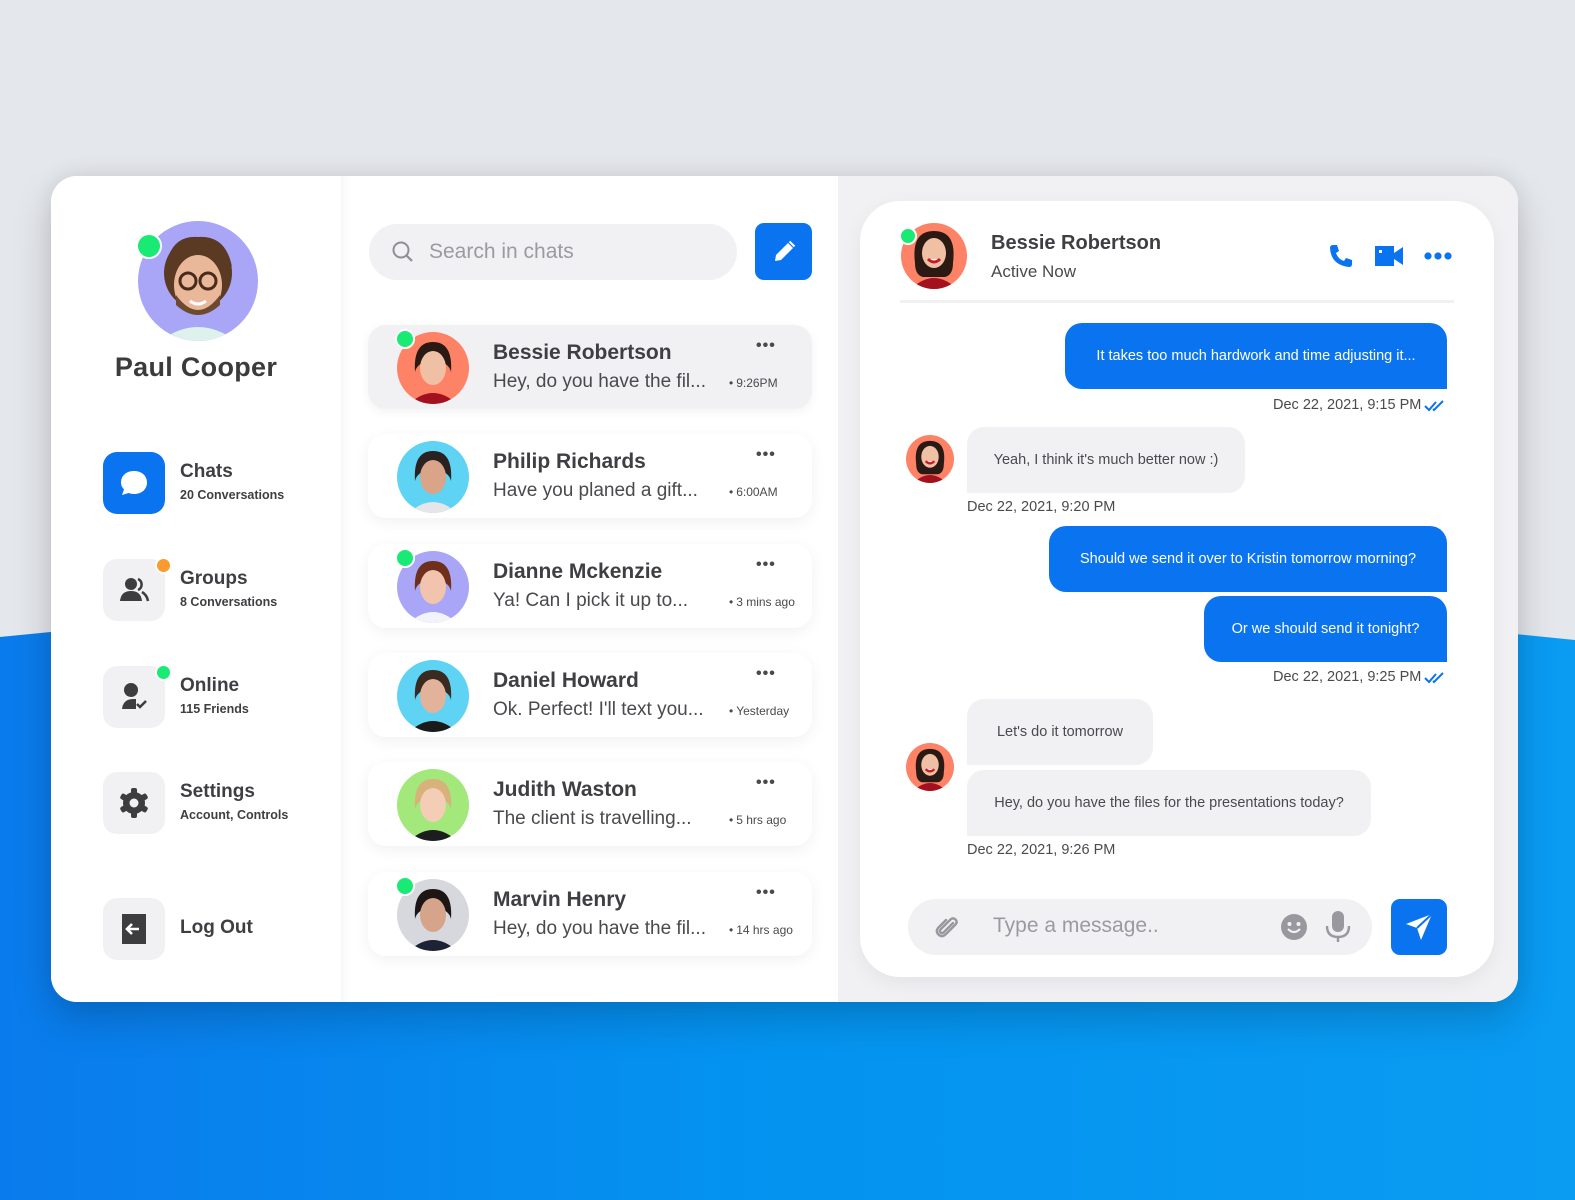  I want to click on chat-name: Judith Waston, so click(565, 789).